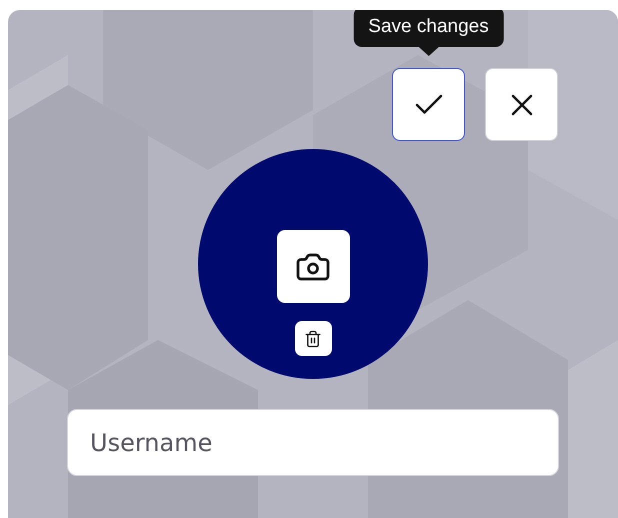 The image size is (618, 518). I want to click on camera-button, so click(313, 266).